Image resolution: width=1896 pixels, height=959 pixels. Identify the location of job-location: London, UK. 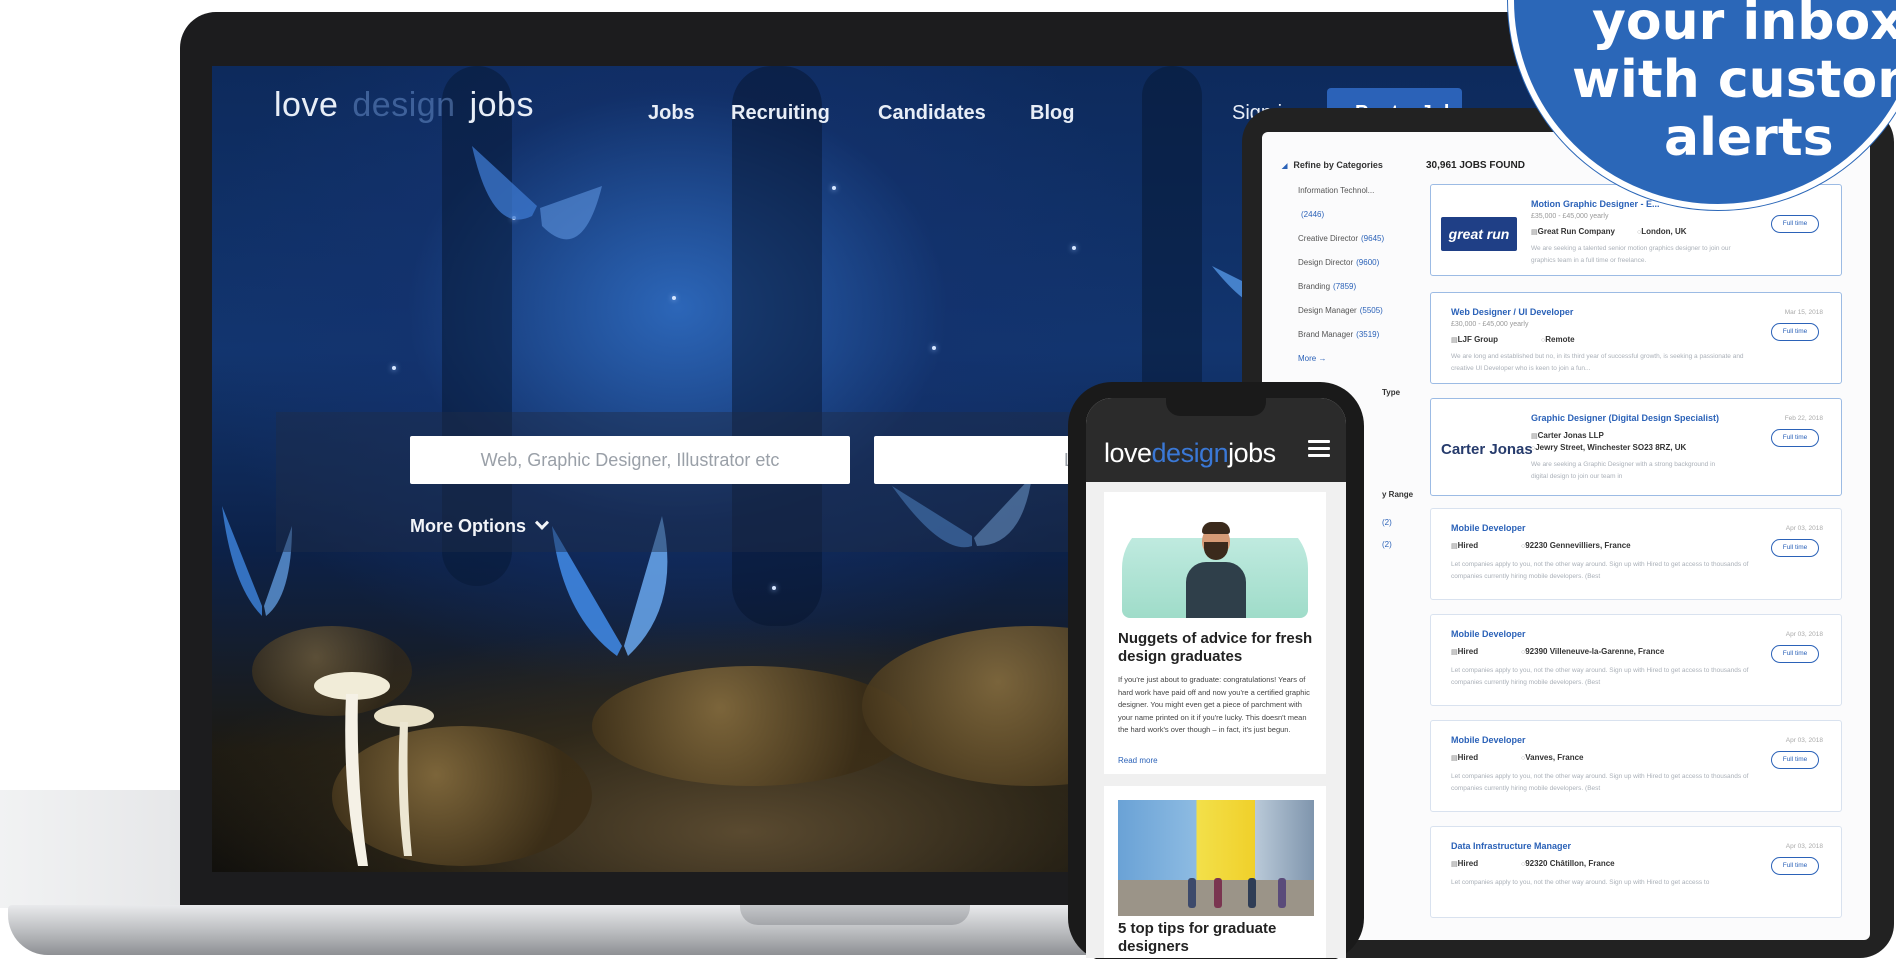
(1661, 231).